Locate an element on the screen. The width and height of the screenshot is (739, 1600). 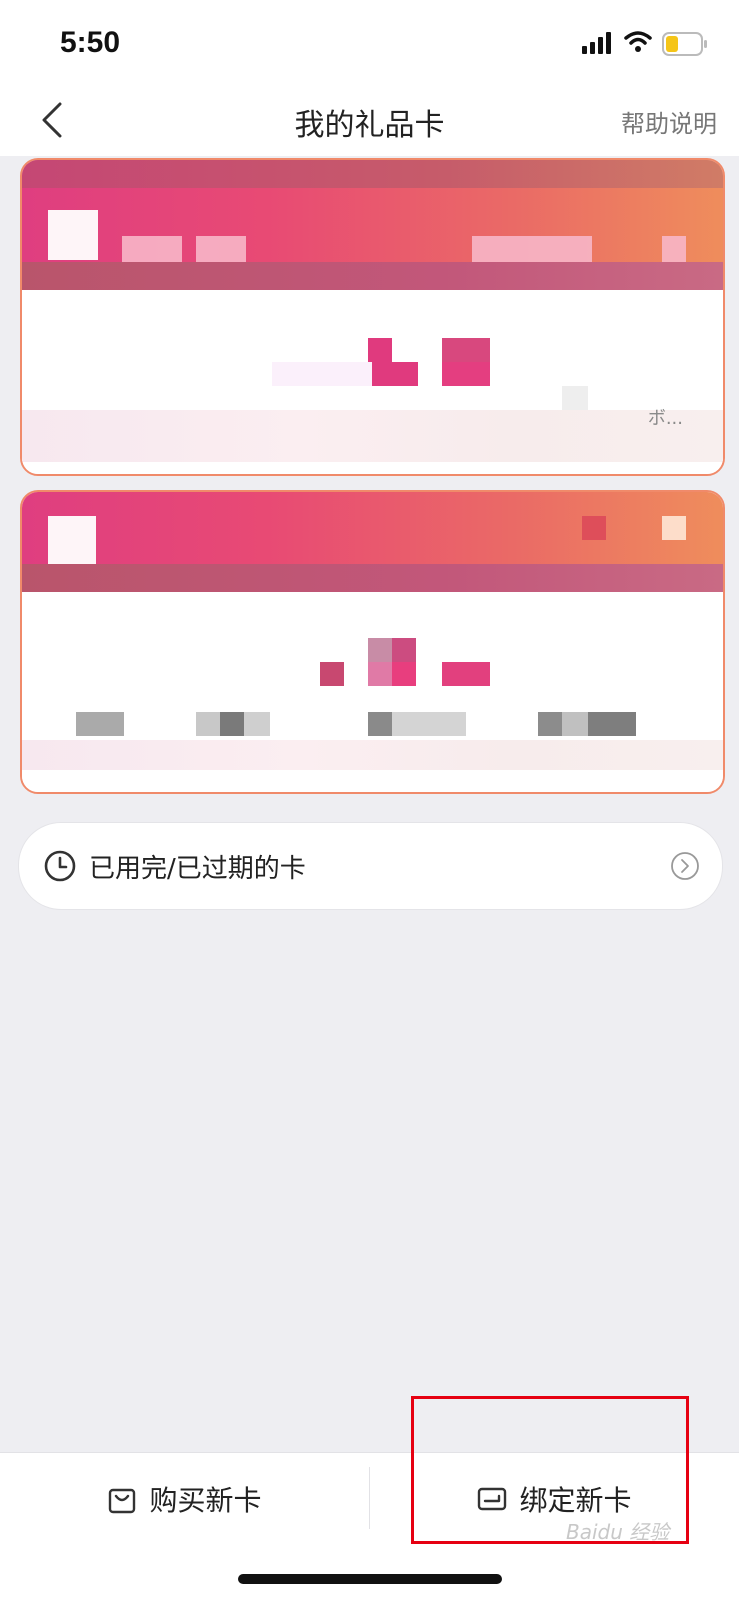
status-time: 5:50 is located at coordinates (90, 42).